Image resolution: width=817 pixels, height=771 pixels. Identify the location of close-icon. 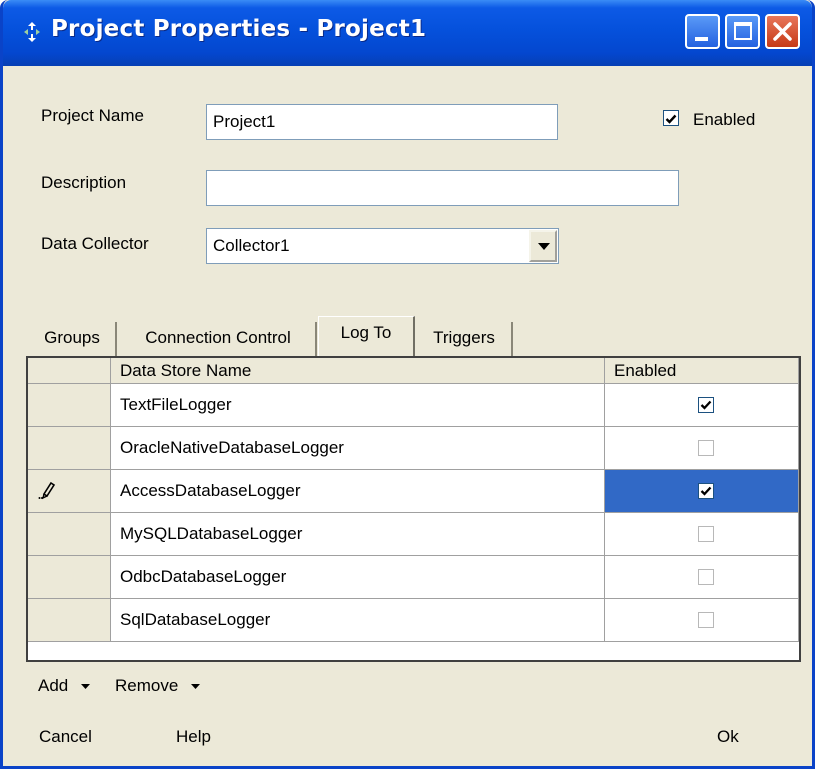
(782, 31).